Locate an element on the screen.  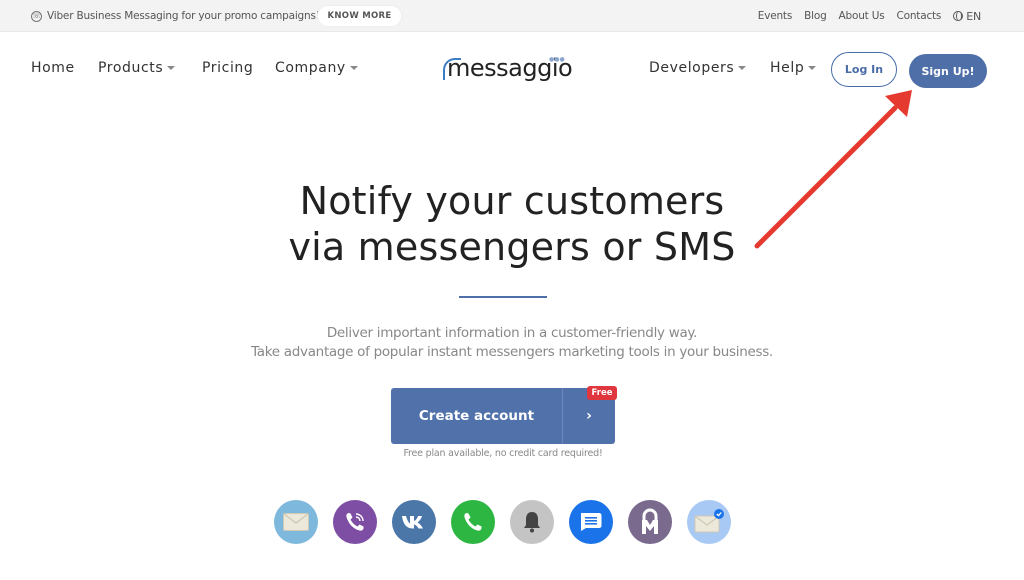
nav-home: Home is located at coordinates (53, 68).